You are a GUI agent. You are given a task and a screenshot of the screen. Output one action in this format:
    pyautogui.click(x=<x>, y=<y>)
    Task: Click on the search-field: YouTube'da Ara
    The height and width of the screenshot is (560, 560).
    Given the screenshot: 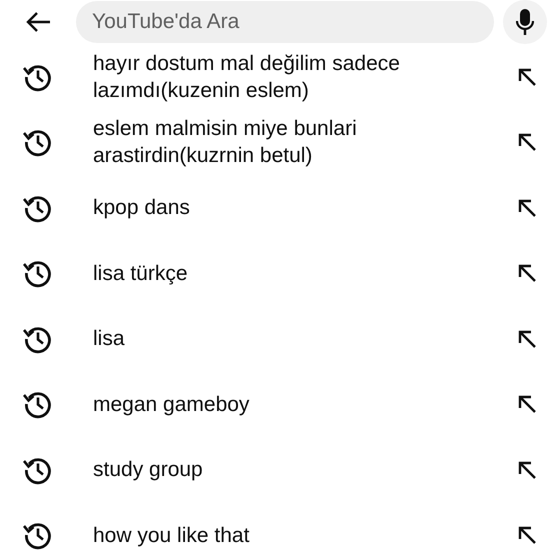 What is the action you would take?
    pyautogui.click(x=285, y=22)
    